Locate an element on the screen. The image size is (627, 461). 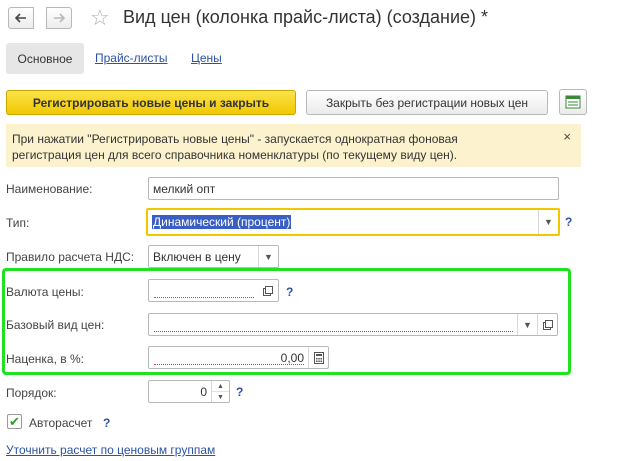
order-stepper: 0 ▲ ▼ is located at coordinates (189, 391).